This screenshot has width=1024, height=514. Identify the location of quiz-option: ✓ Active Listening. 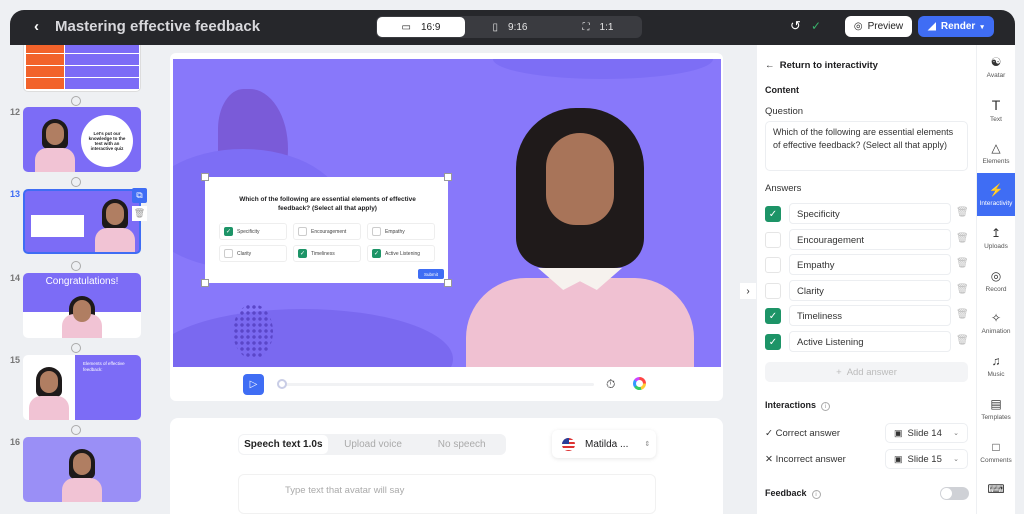
(401, 253).